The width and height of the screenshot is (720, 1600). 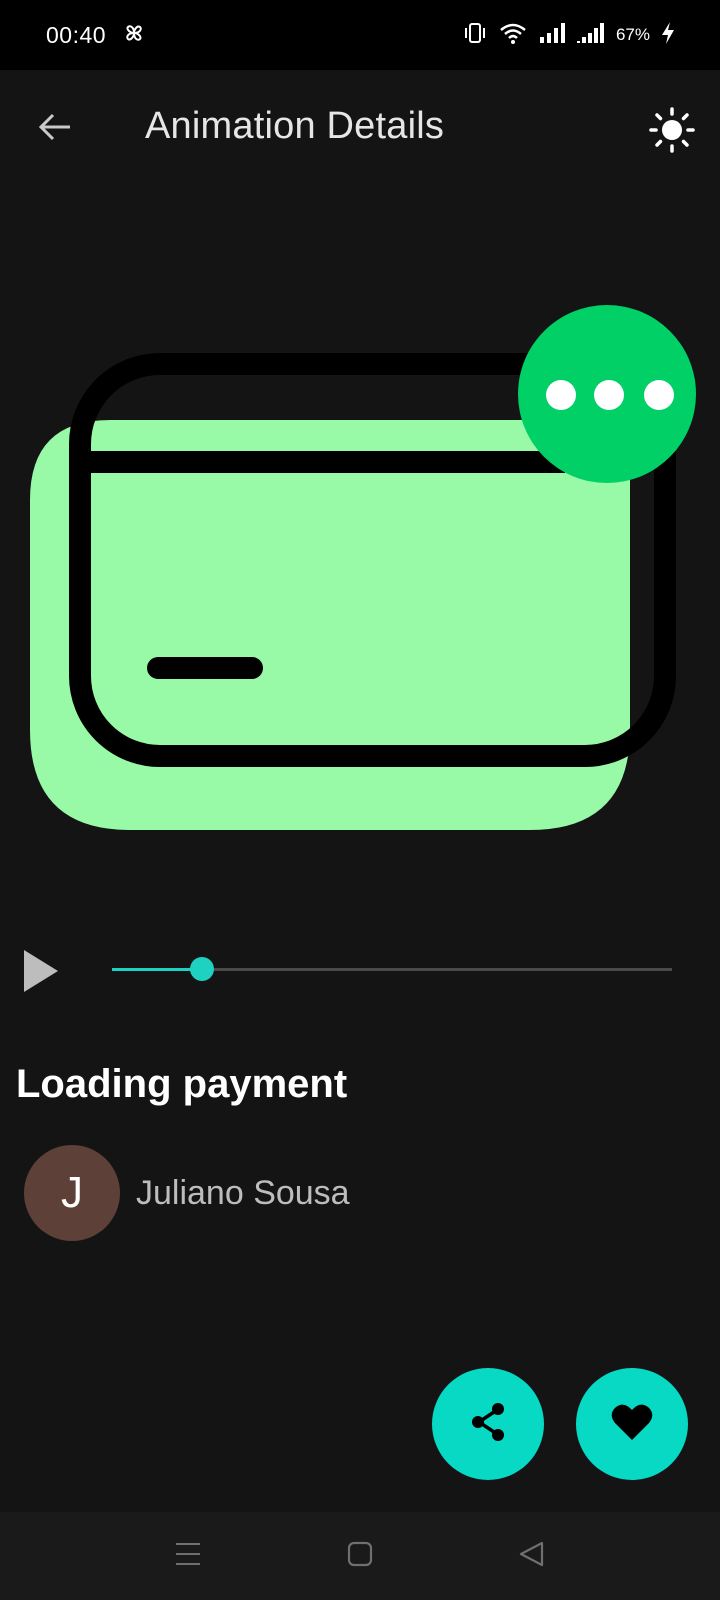 I want to click on author-row: J Juliano Sousa, so click(x=187, y=1193).